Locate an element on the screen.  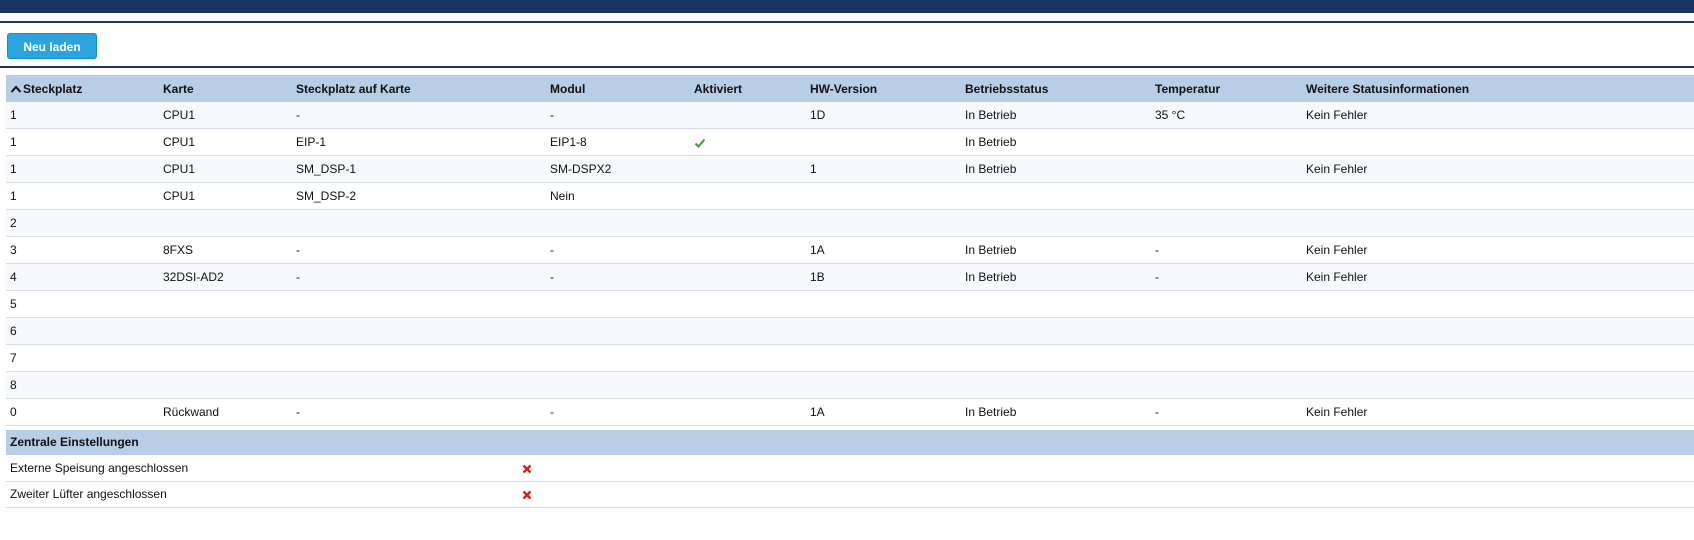
column-header-aktiviert: Aktiviert is located at coordinates (748, 88).